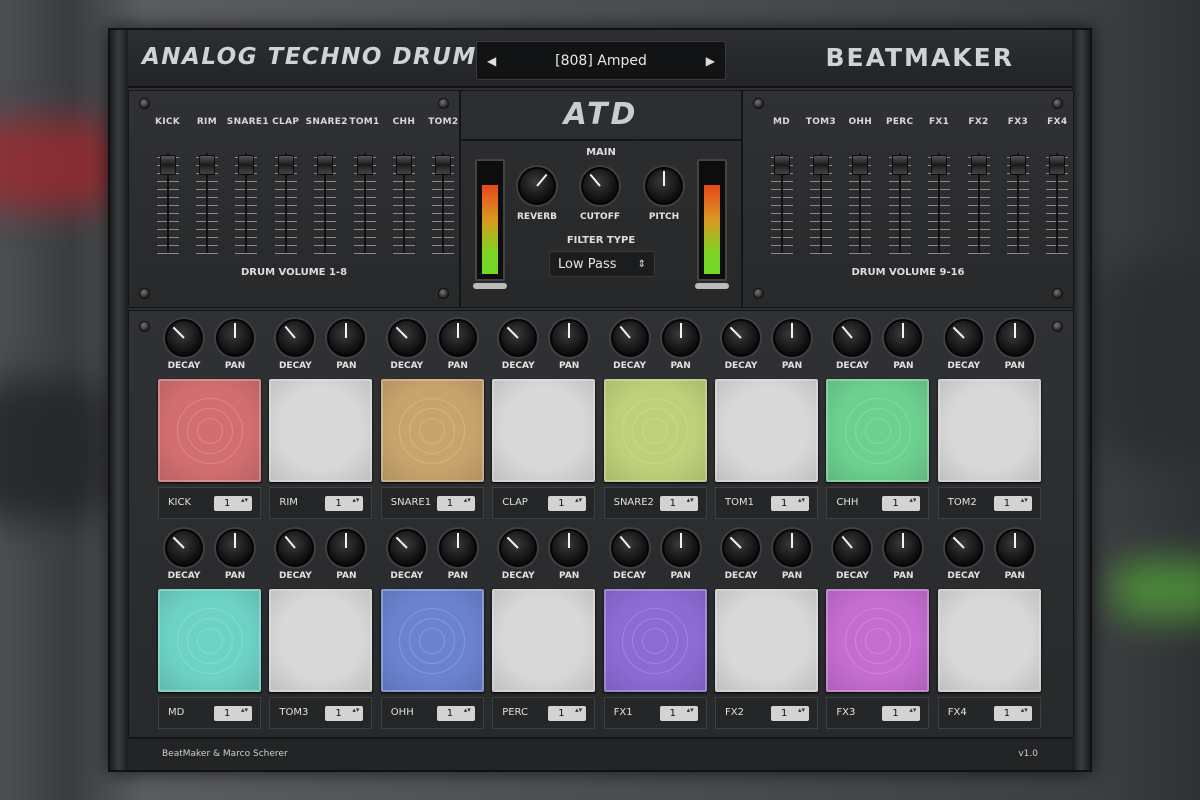 The height and width of the screenshot is (800, 1200). I want to click on tom2-pan-label: PAN, so click(1014, 366).